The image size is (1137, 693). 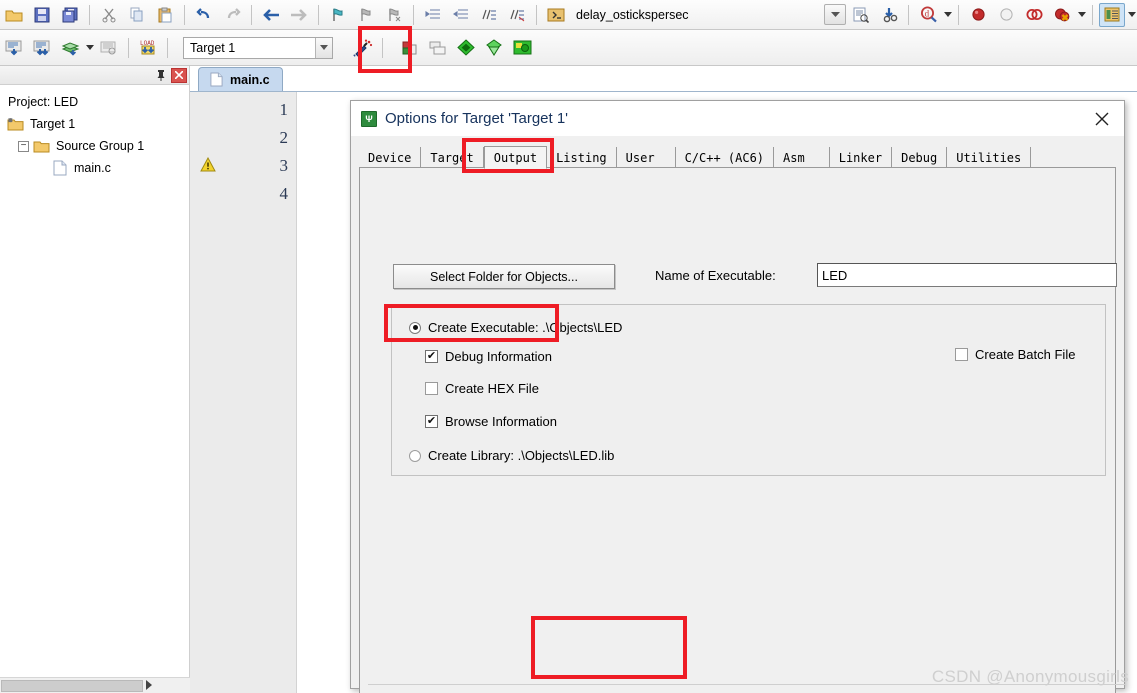 I want to click on indent-left-icon, so click(x=461, y=15).